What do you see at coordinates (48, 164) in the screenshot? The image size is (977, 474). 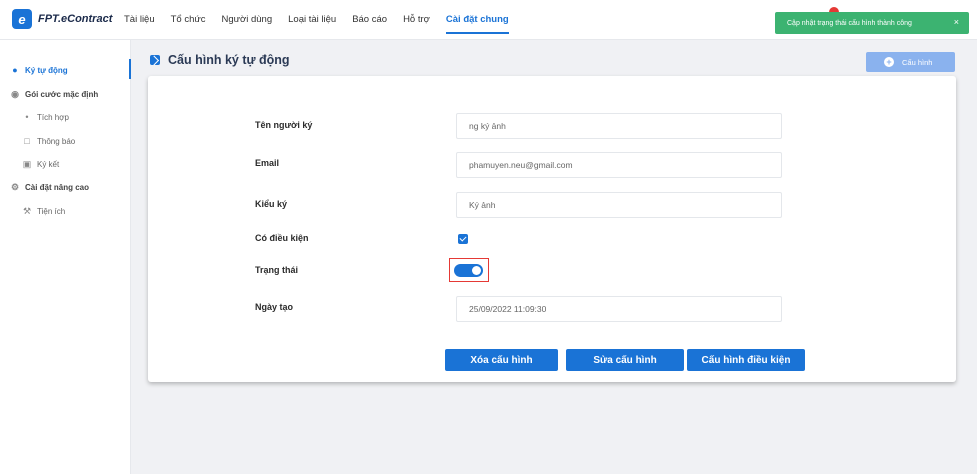 I see `sidebar-item-label: Ký kết` at bounding box center [48, 164].